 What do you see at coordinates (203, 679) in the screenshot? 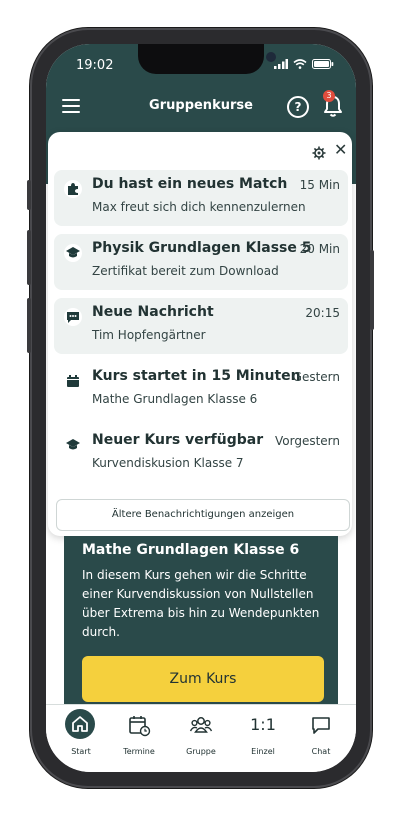
I see `go-to-course-button: Zum Kurs` at bounding box center [203, 679].